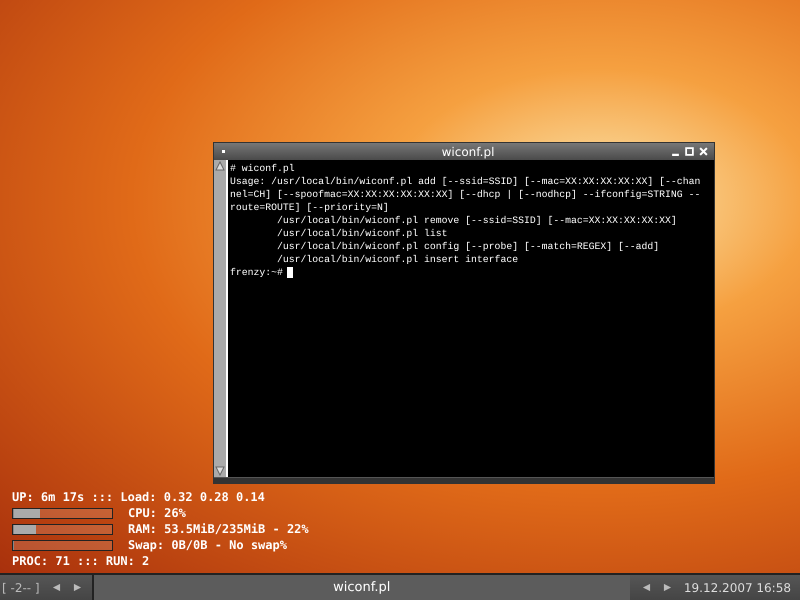  I want to click on horizontal-scrollbar, so click(464, 480).